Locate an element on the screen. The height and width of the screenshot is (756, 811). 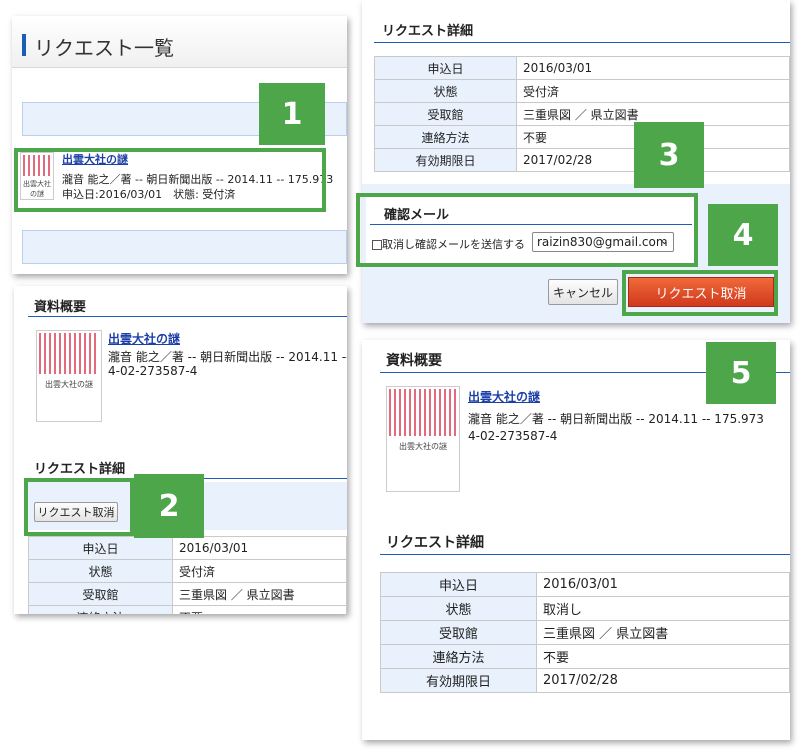
step-badge-1: 1 is located at coordinates (292, 114).